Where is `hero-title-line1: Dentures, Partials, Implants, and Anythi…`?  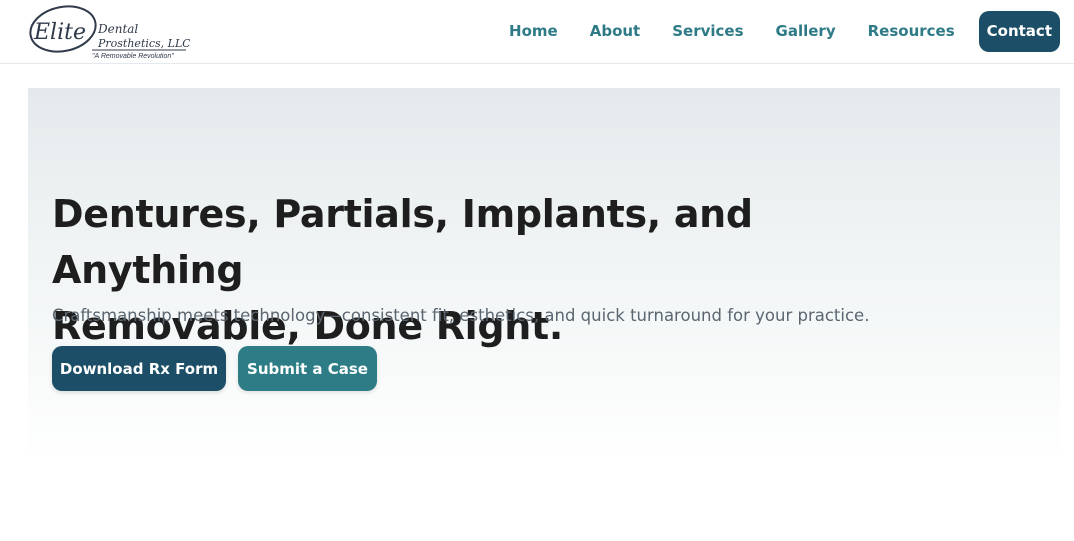
hero-title-line1: Dentures, Partials, Implants, and Anythi… is located at coordinates (402, 242).